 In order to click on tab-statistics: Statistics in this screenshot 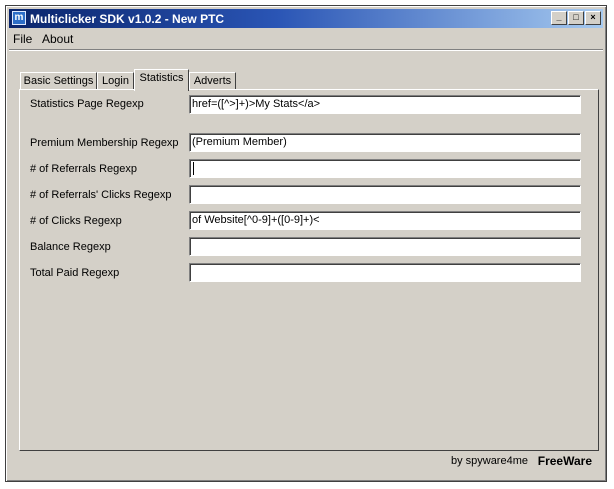, I will do `click(161, 80)`.